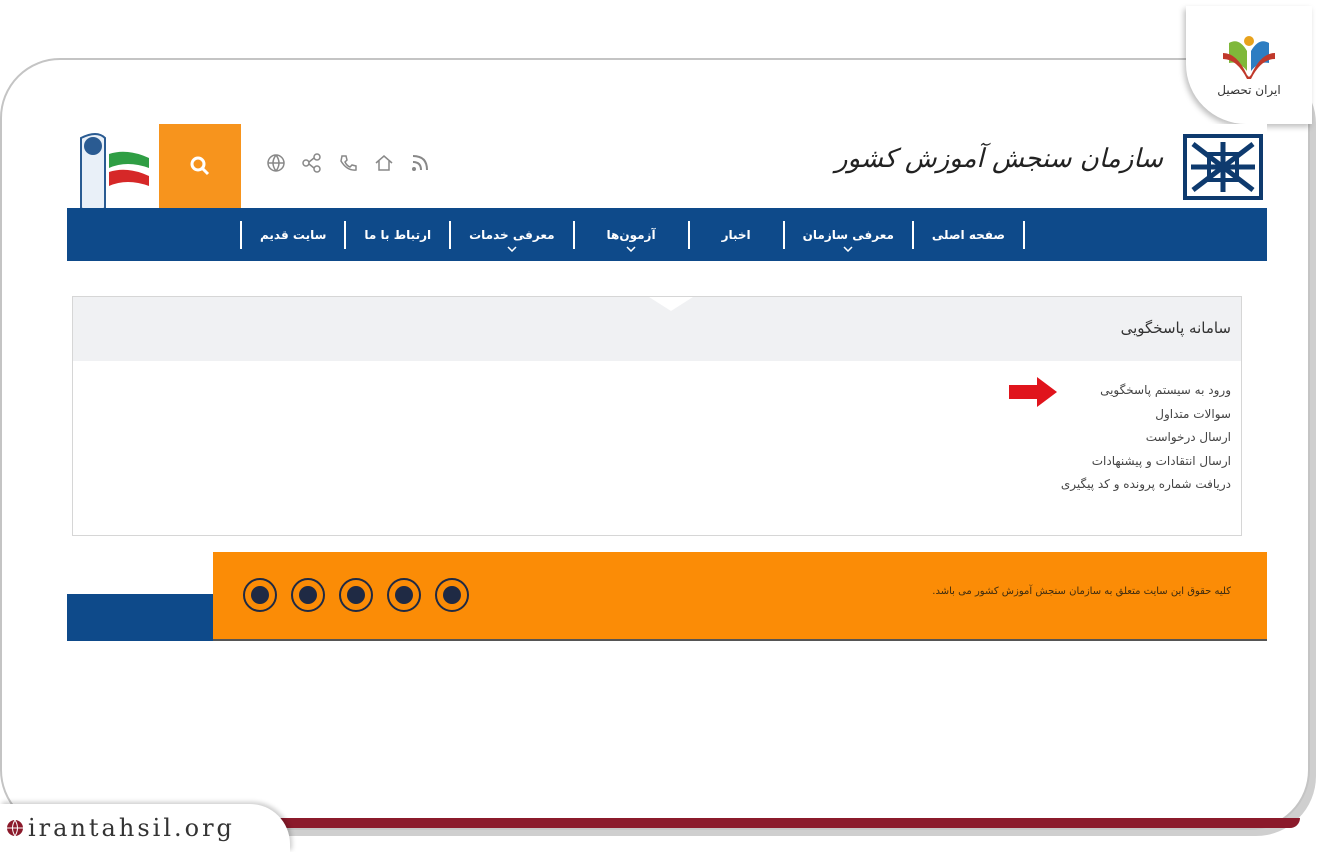 Image resolution: width=1317 pixels, height=852 pixels. What do you see at coordinates (420, 163) in the screenshot?
I see `rss-icon` at bounding box center [420, 163].